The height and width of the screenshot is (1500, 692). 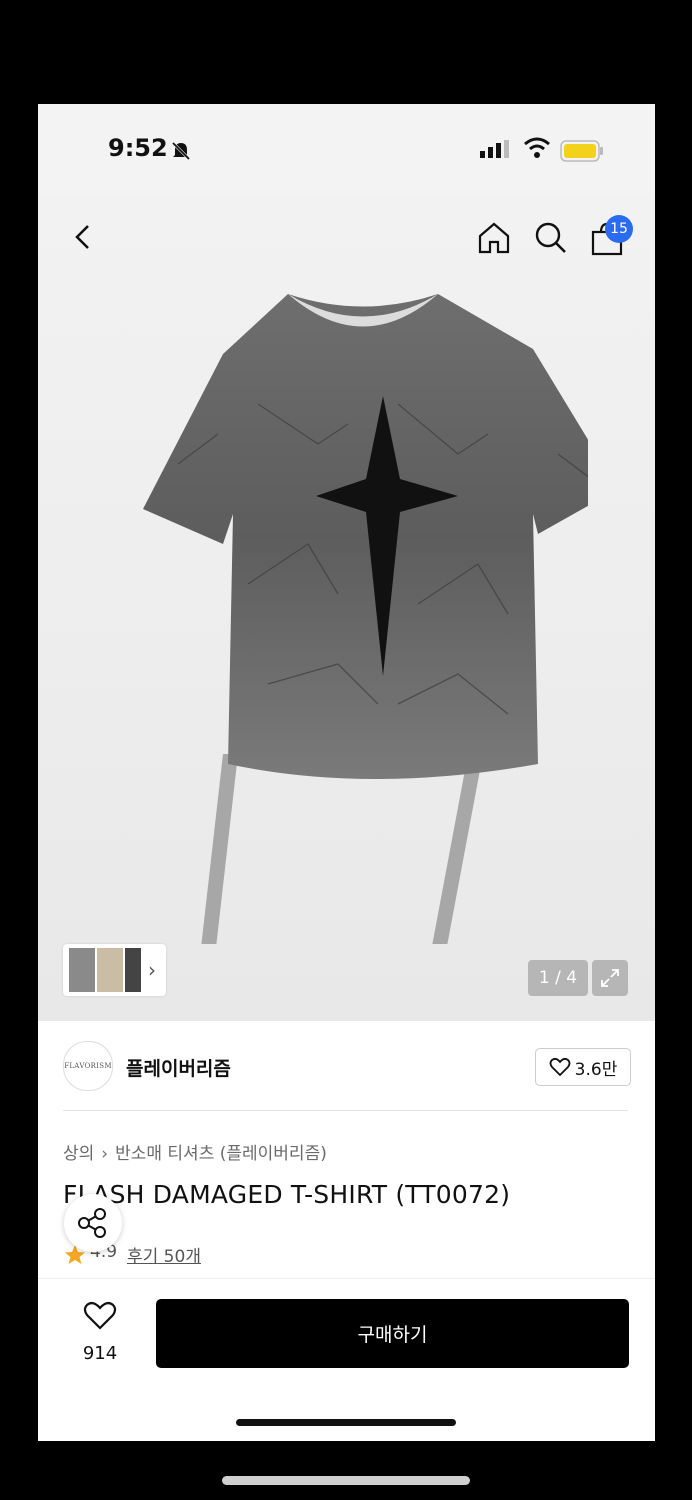 I want to click on product-title: FLASH DAMAGED T-SHIRT (TT0072), so click(x=287, y=1194).